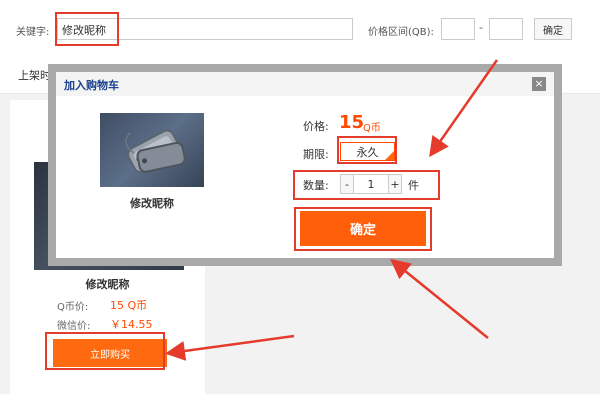 This screenshot has width=600, height=394. I want to click on modal-title: 加入购物车, so click(91, 85).